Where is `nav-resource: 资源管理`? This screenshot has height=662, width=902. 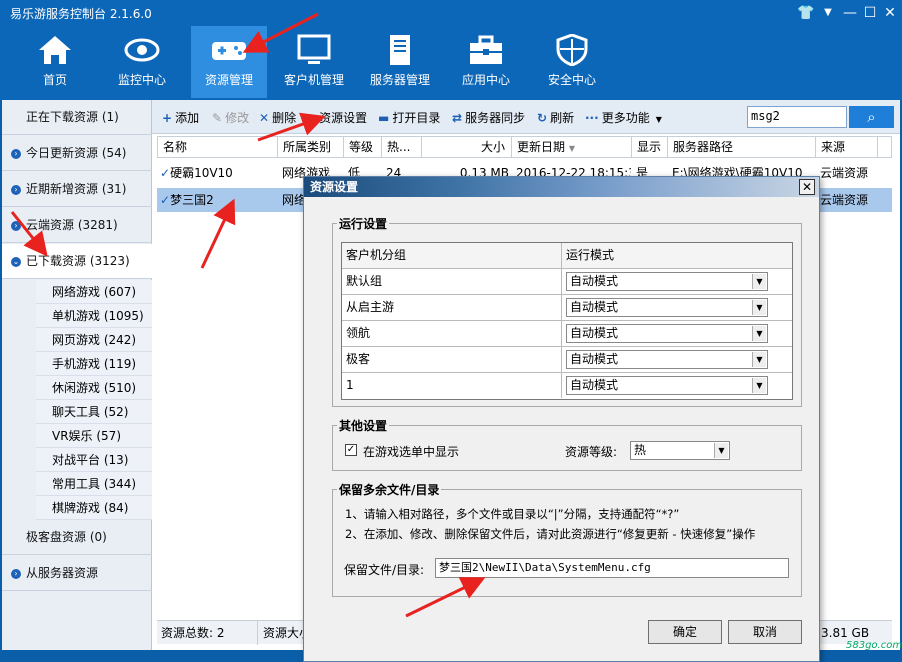 nav-resource: 资源管理 is located at coordinates (229, 62).